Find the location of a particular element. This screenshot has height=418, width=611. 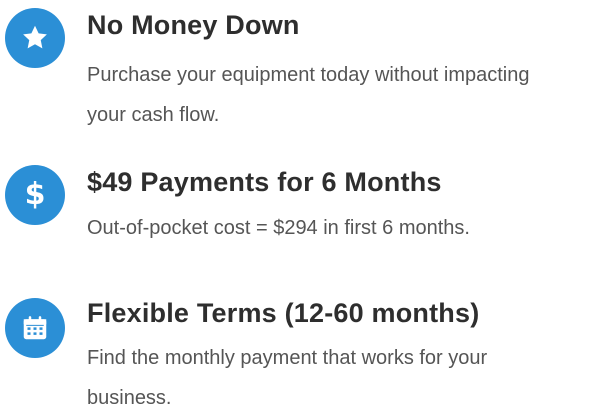

star-icon is located at coordinates (35, 38).